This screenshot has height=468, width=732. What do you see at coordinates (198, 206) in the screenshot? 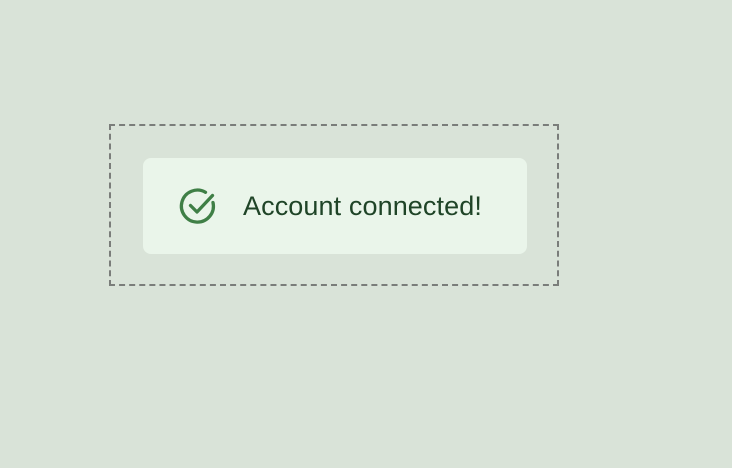
I see `check-circle-icon` at bounding box center [198, 206].